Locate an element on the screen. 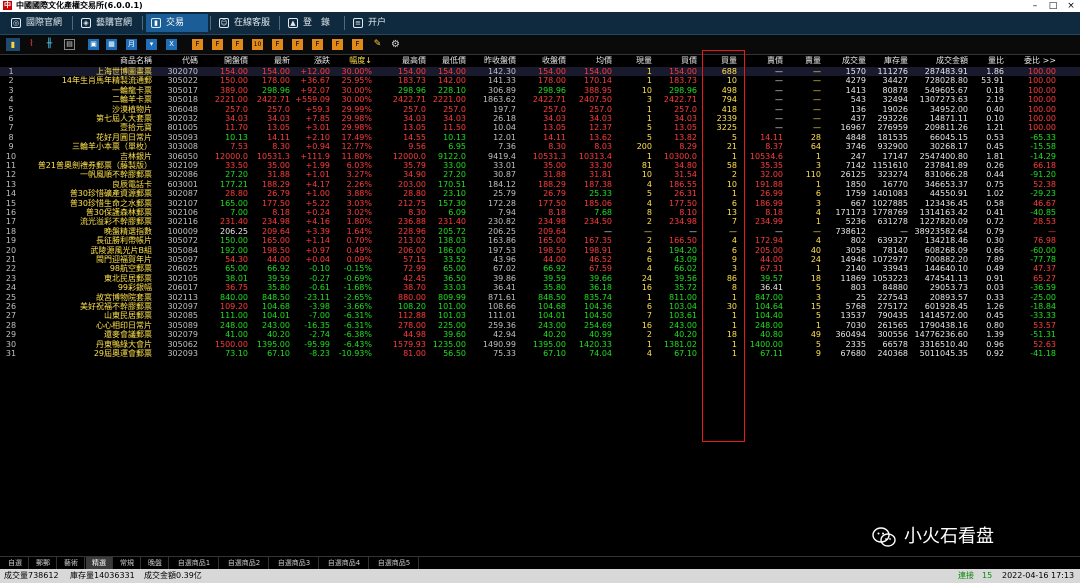 This screenshot has width=1080, height=583. column-header-open-price: 開盤價 is located at coordinates (223, 61).